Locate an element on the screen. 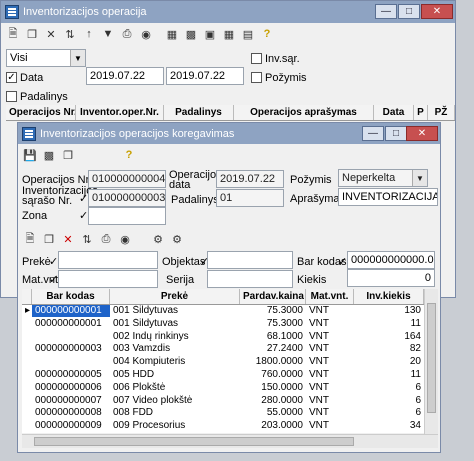  data-checkbox: ✓ is located at coordinates (11, 77).